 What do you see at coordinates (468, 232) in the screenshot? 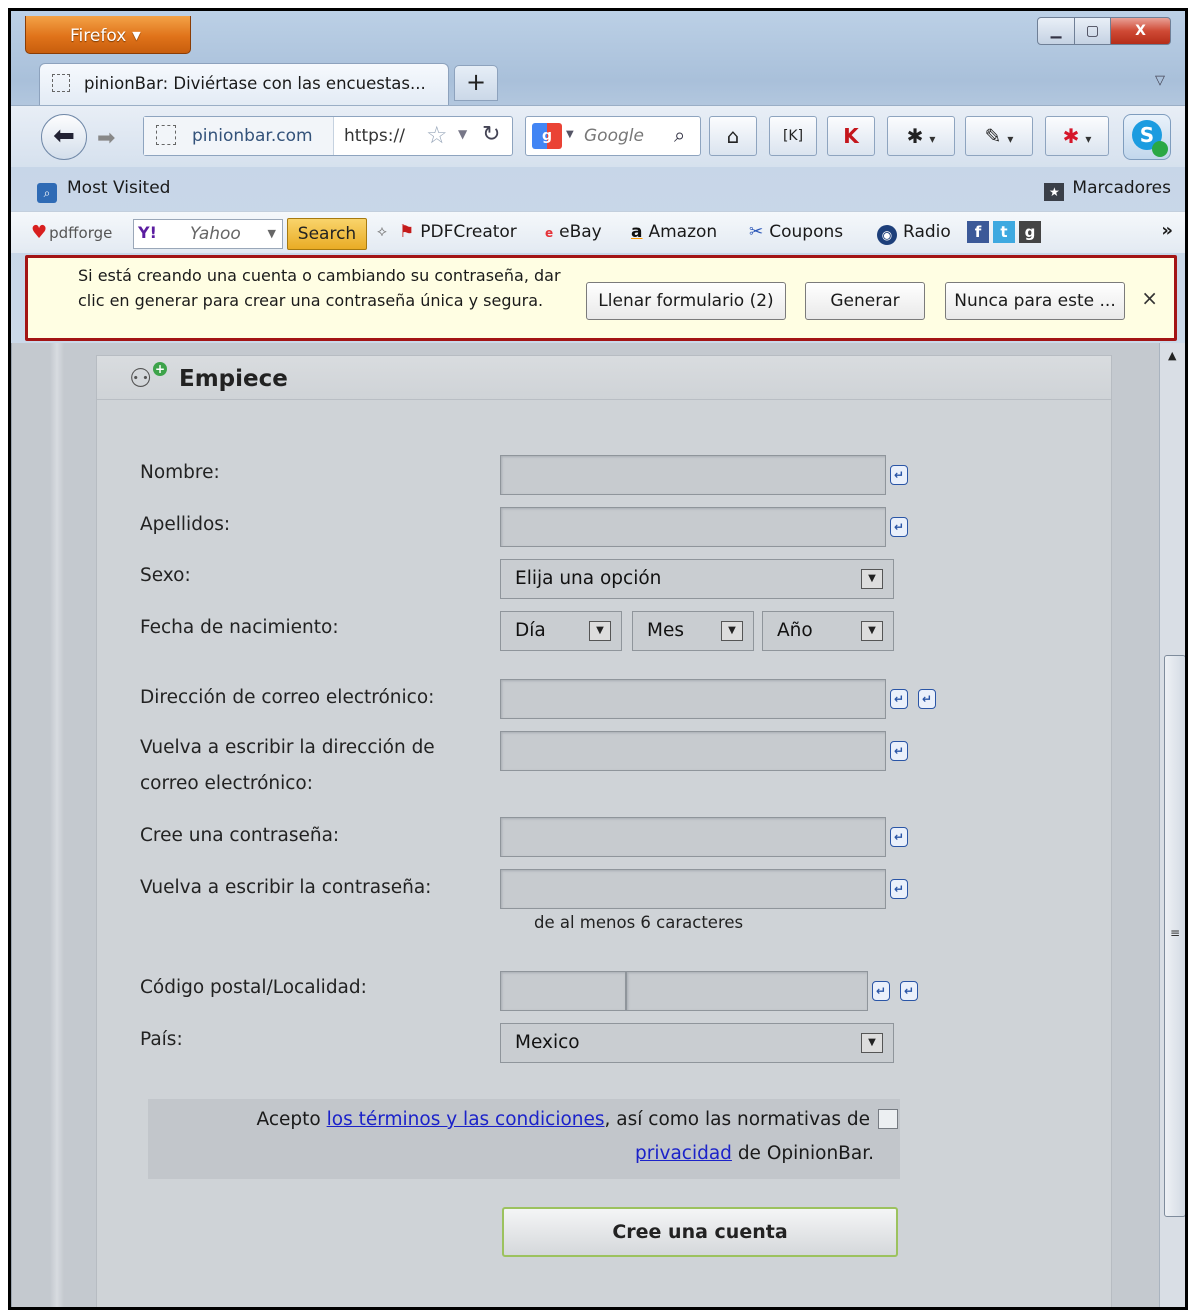
I see `pdfcreator-label: PDFCreator` at bounding box center [468, 232].